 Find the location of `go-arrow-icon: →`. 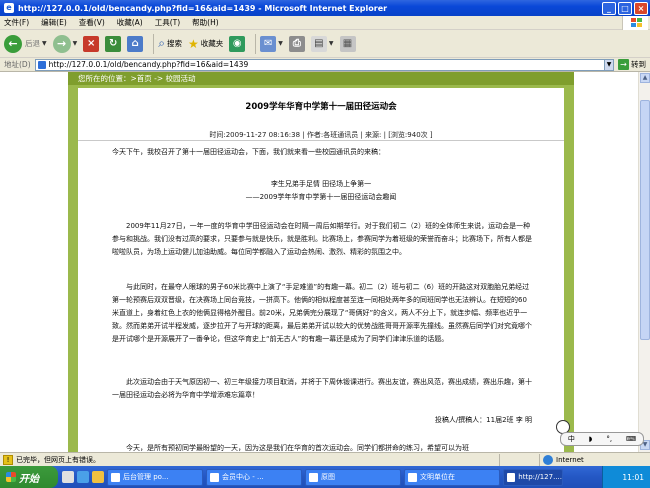

go-arrow-icon: → is located at coordinates (623, 64).